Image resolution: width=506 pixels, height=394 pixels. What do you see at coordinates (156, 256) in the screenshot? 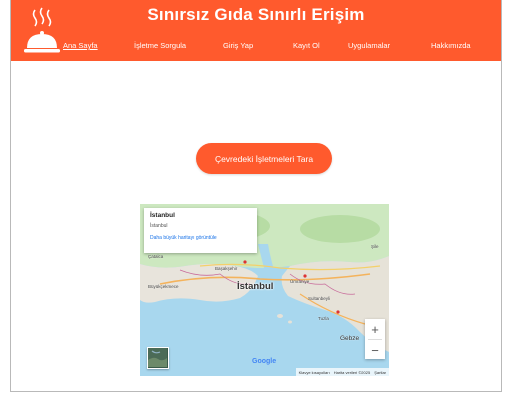
I see `map-label-catalca: Çatalca` at bounding box center [156, 256].